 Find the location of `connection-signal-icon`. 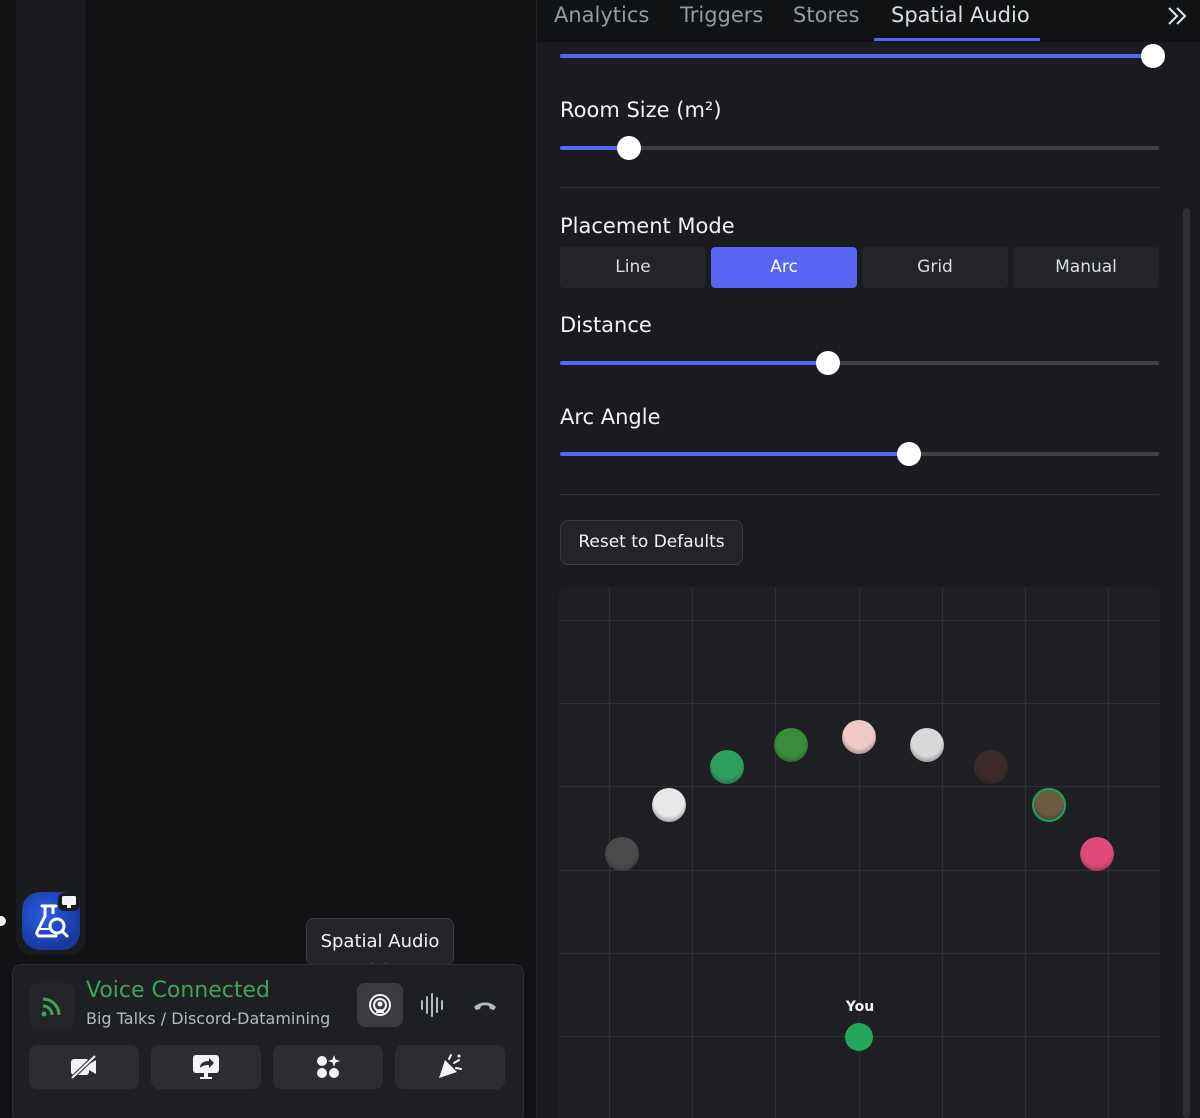

connection-signal-icon is located at coordinates (52, 1006).